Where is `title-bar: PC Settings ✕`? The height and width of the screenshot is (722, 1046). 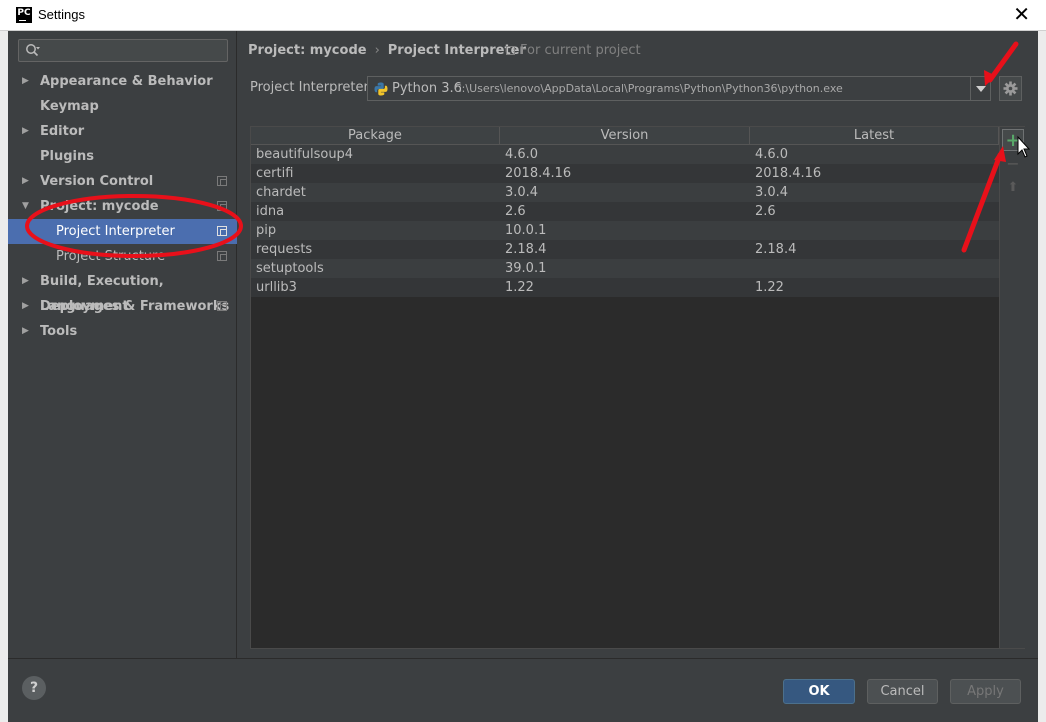 title-bar: PC Settings ✕ is located at coordinates (523, 15).